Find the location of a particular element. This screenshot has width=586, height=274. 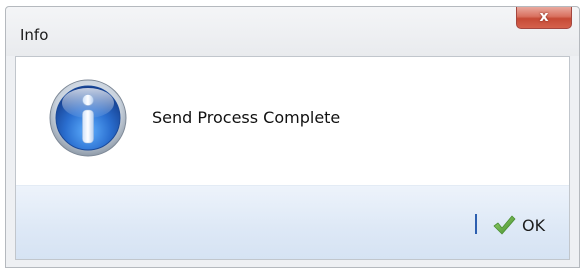

dialog-message: Send Process Complete is located at coordinates (246, 117).